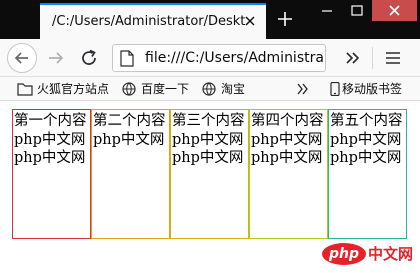 This screenshot has width=420, height=273. Describe the element at coordinates (287, 121) in the screenshot. I see `box-title: 第四个内容` at that location.